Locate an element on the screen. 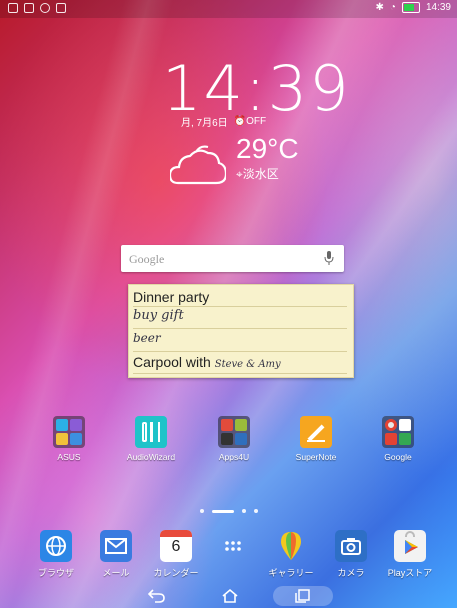  dock-browser: ブラウザ is located at coordinates (56, 554).